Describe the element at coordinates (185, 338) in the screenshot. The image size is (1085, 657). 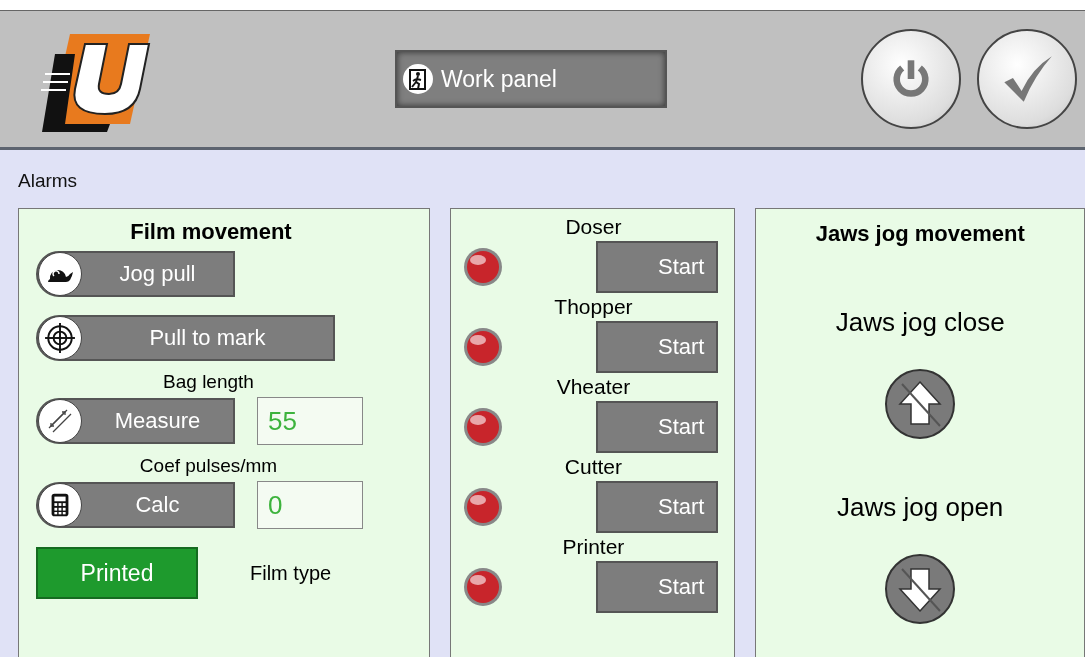
I see `action-button: Pull to mark` at that location.